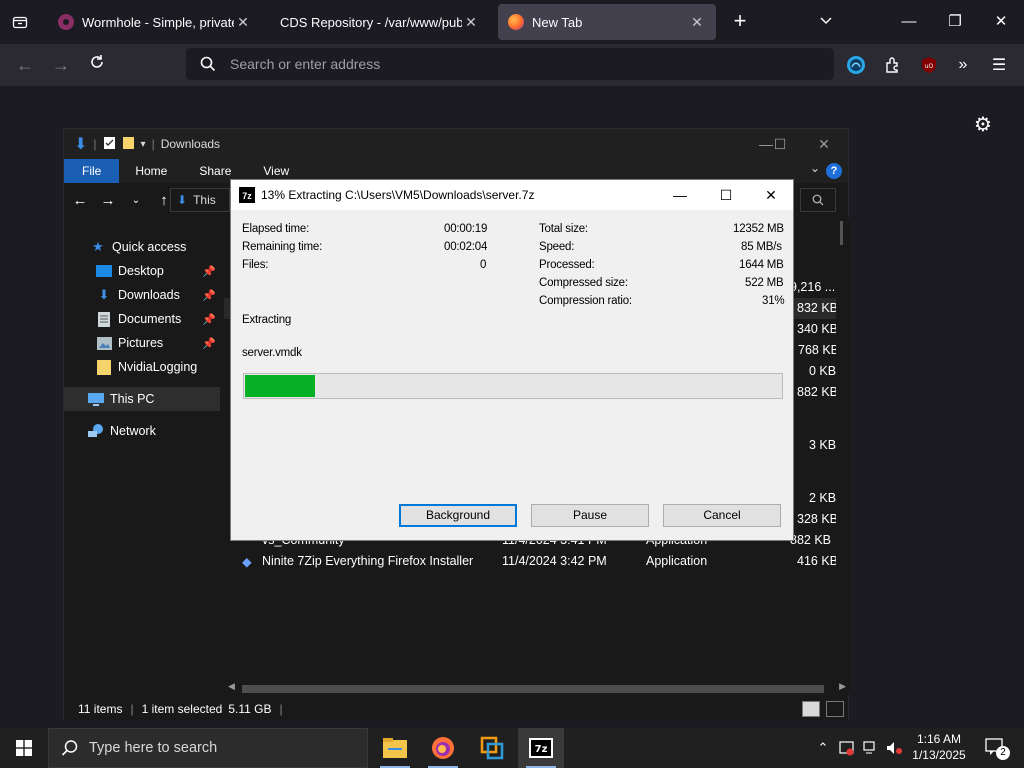 This screenshot has width=1024, height=768. I want to click on sidebar-item-documents: Documents 📌, so click(142, 319).